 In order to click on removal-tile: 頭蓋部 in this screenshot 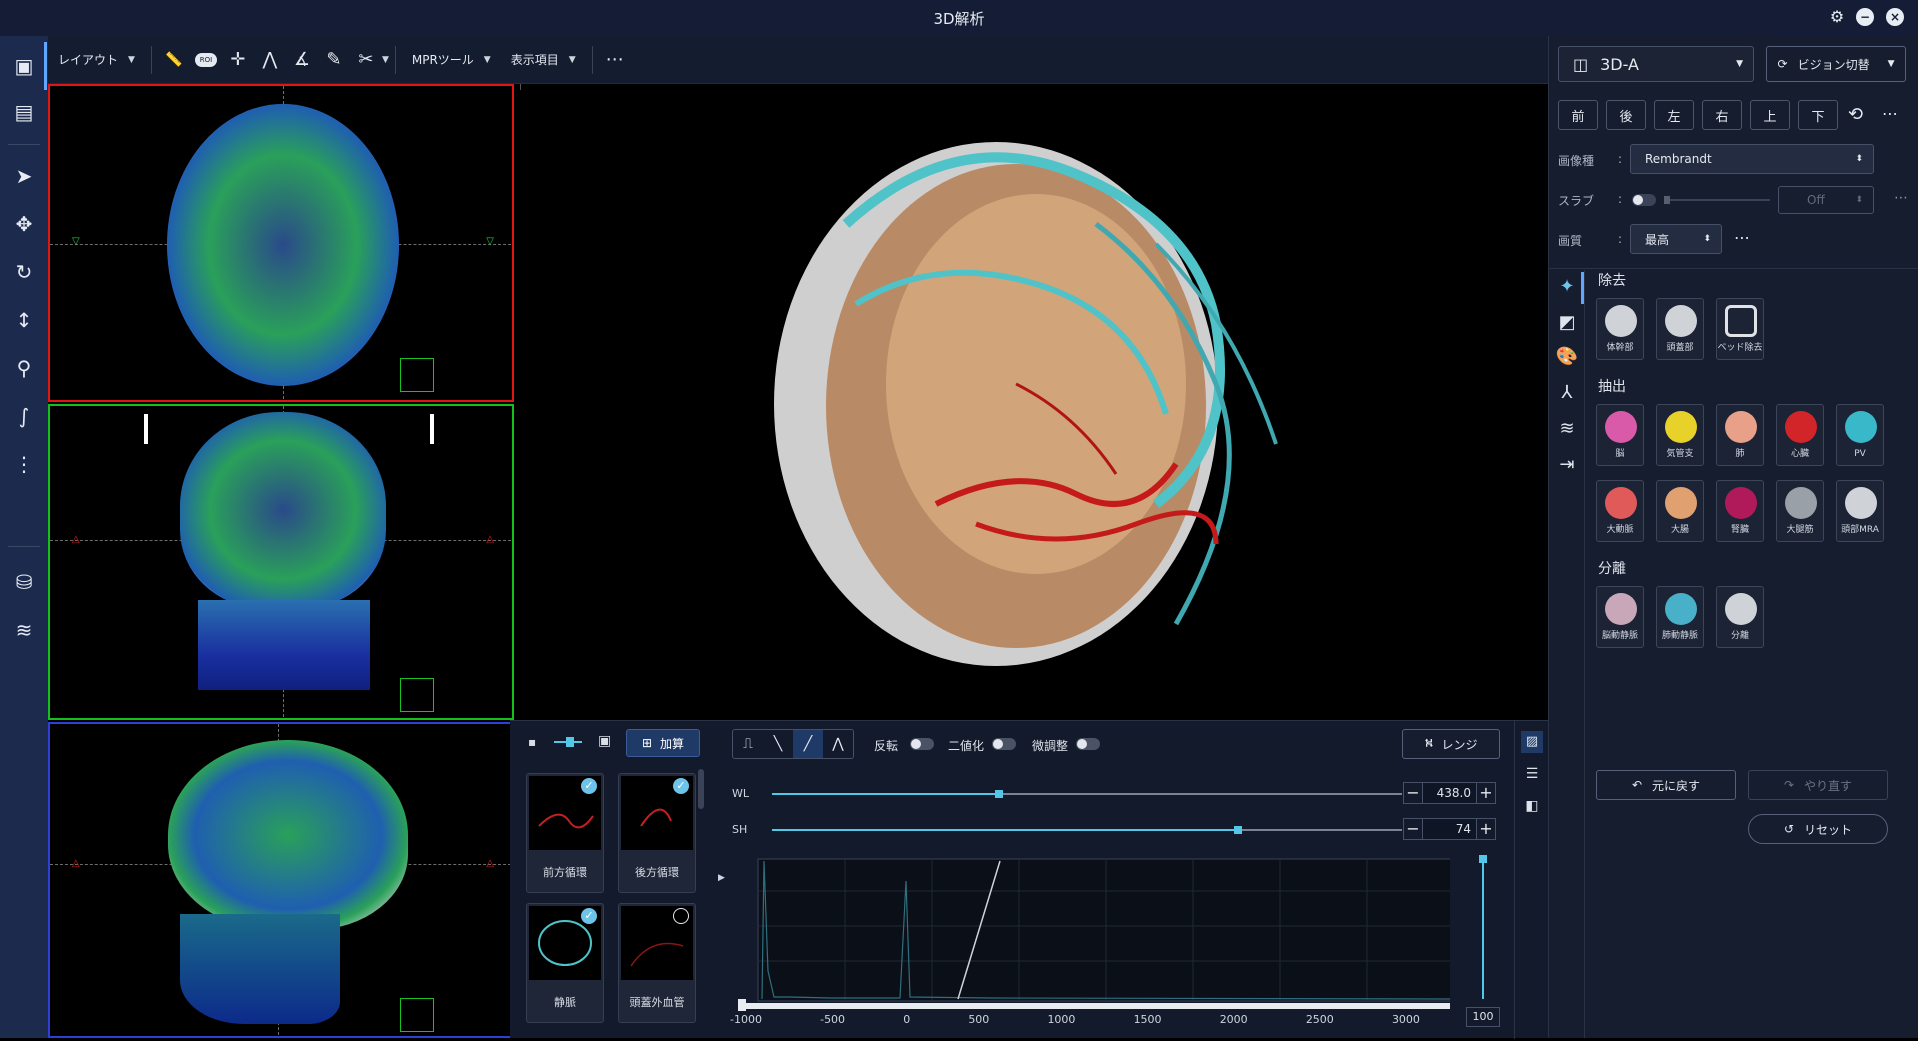, I will do `click(1680, 329)`.